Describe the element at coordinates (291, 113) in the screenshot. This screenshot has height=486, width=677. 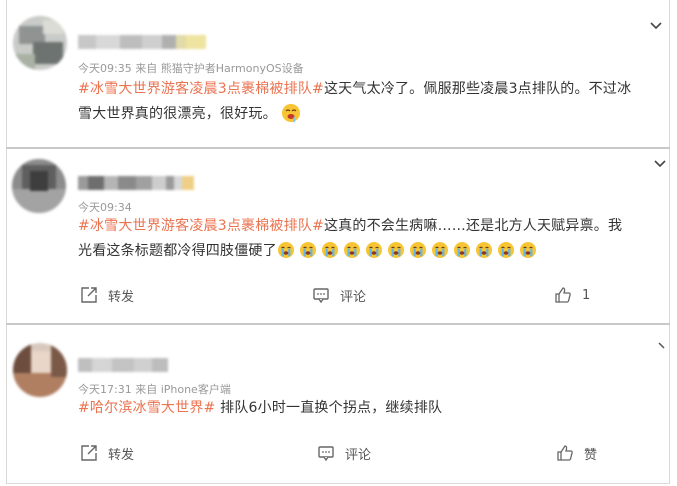
I see `drooling-face-icon` at that location.